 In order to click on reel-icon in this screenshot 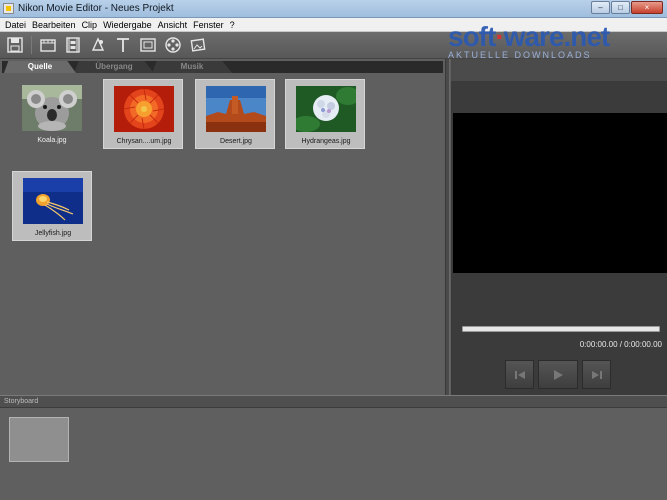, I will do `click(173, 45)`.